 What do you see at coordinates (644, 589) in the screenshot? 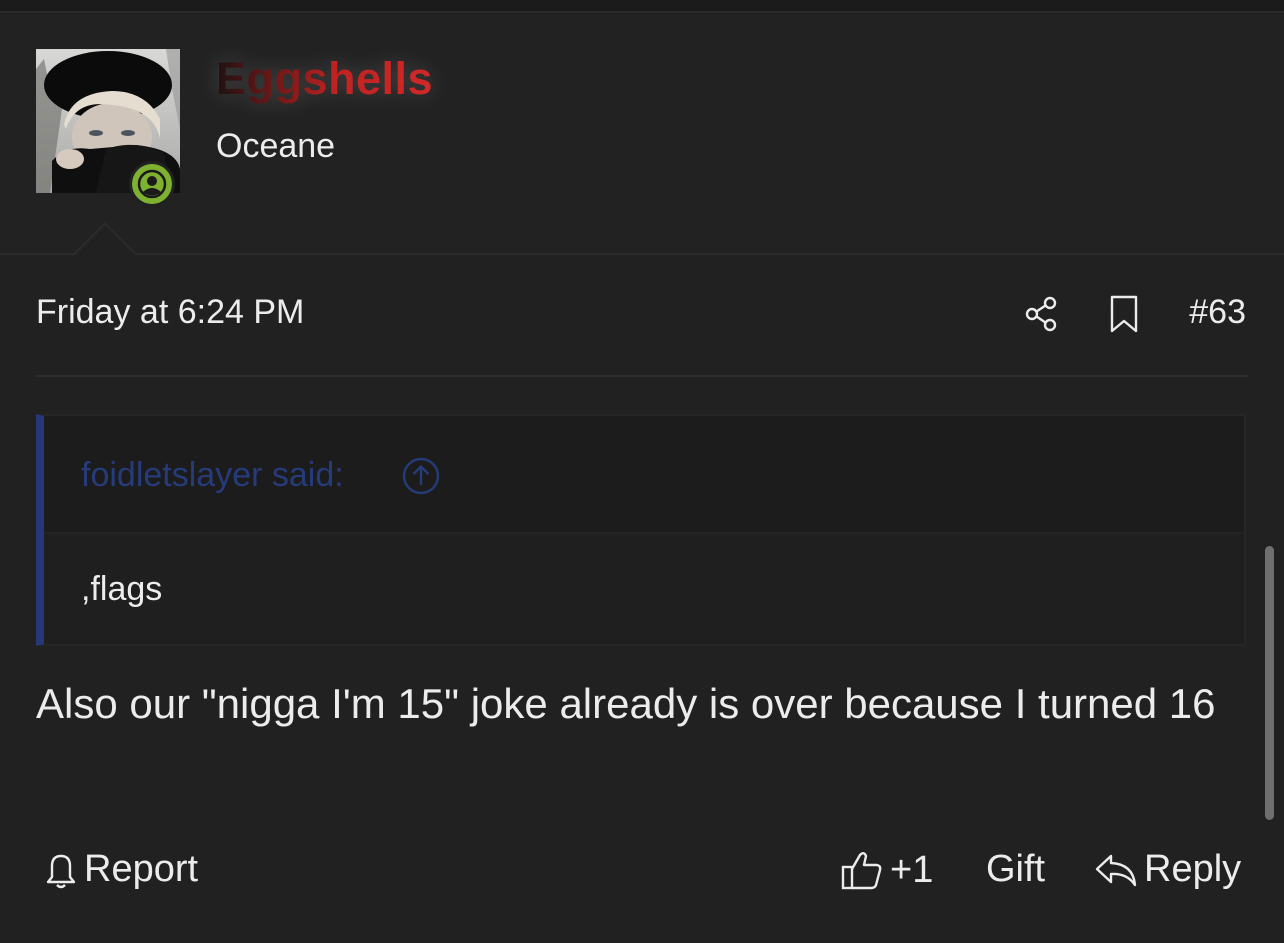
I see `quote-body: ,flags` at bounding box center [644, 589].